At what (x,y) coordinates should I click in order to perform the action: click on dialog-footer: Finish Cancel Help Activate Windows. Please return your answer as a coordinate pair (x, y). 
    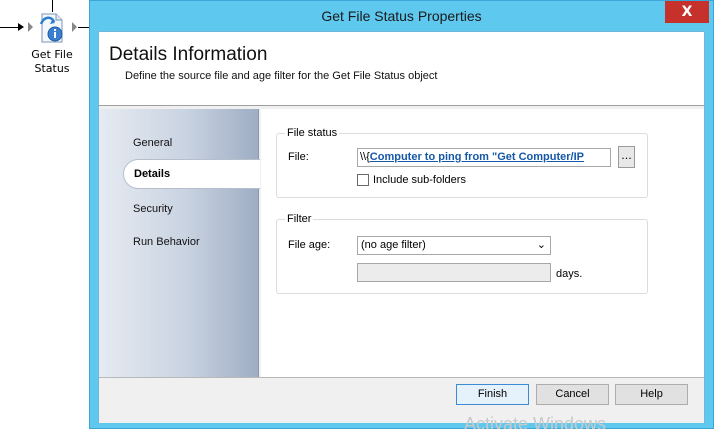
    Looking at the image, I should click on (401, 403).